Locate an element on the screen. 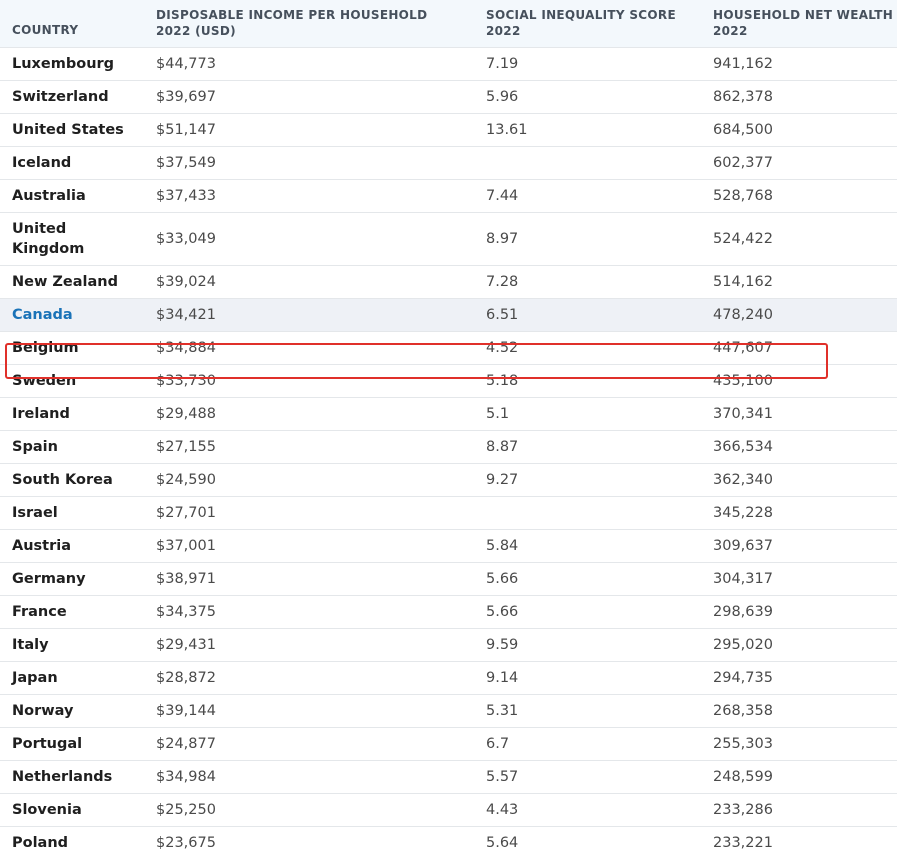  income-cell: $51,147 is located at coordinates (186, 130).